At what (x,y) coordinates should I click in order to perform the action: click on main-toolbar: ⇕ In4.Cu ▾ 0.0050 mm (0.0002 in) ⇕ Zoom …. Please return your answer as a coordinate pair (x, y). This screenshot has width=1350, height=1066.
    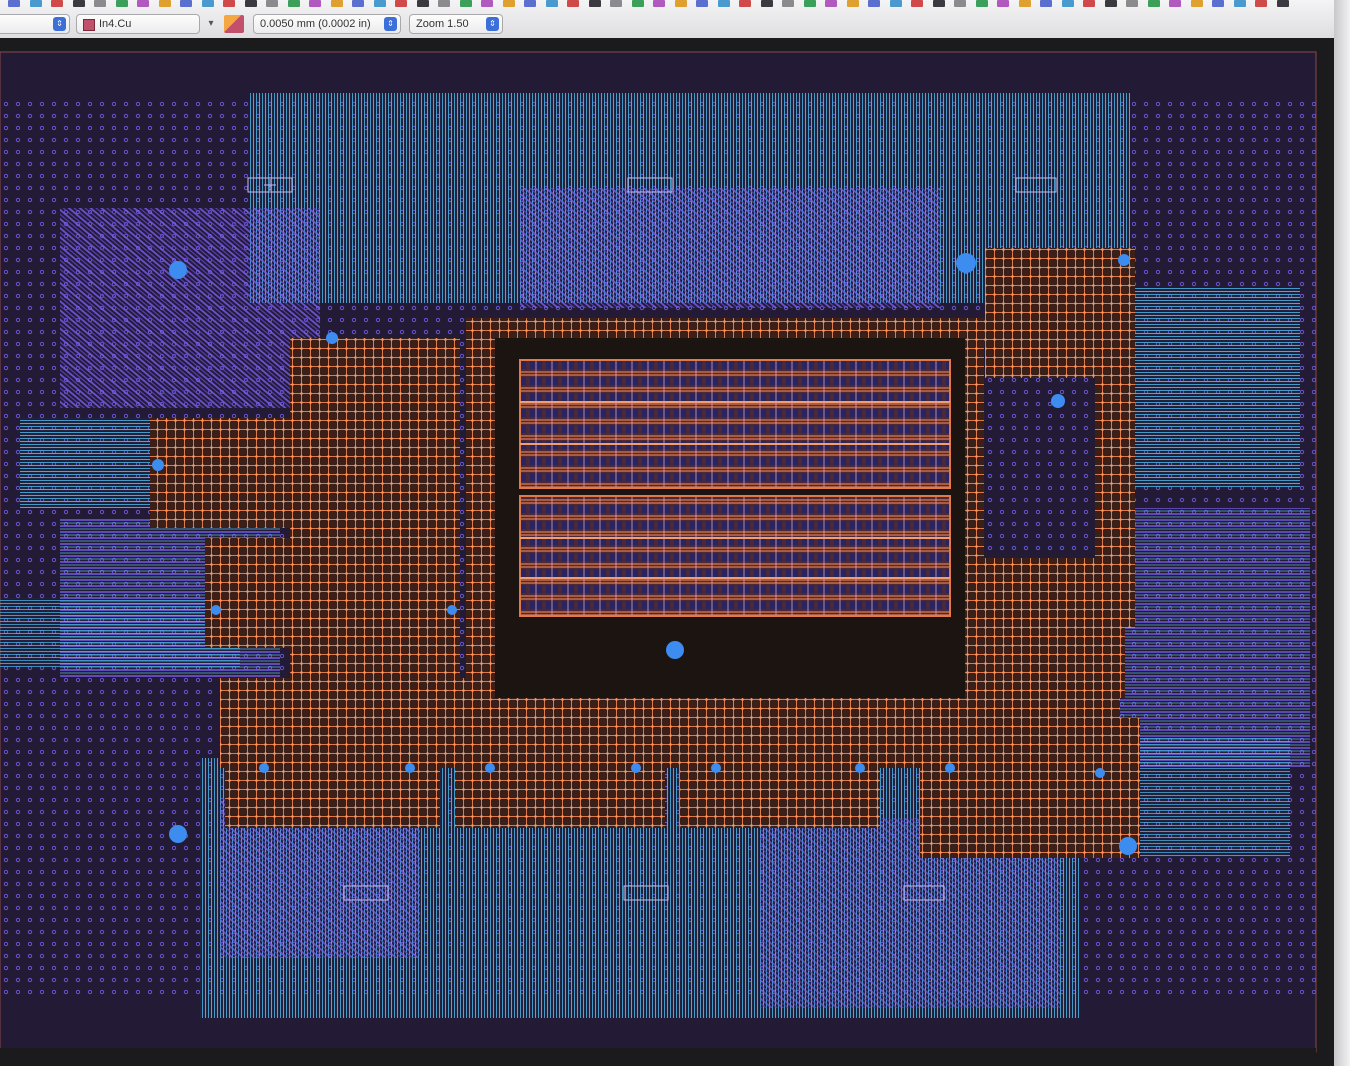
    Looking at the image, I should click on (667, 19).